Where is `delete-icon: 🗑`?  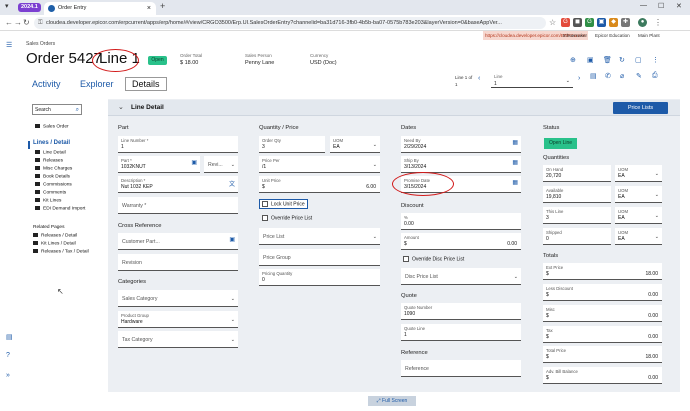 delete-icon: 🗑 is located at coordinates (607, 60).